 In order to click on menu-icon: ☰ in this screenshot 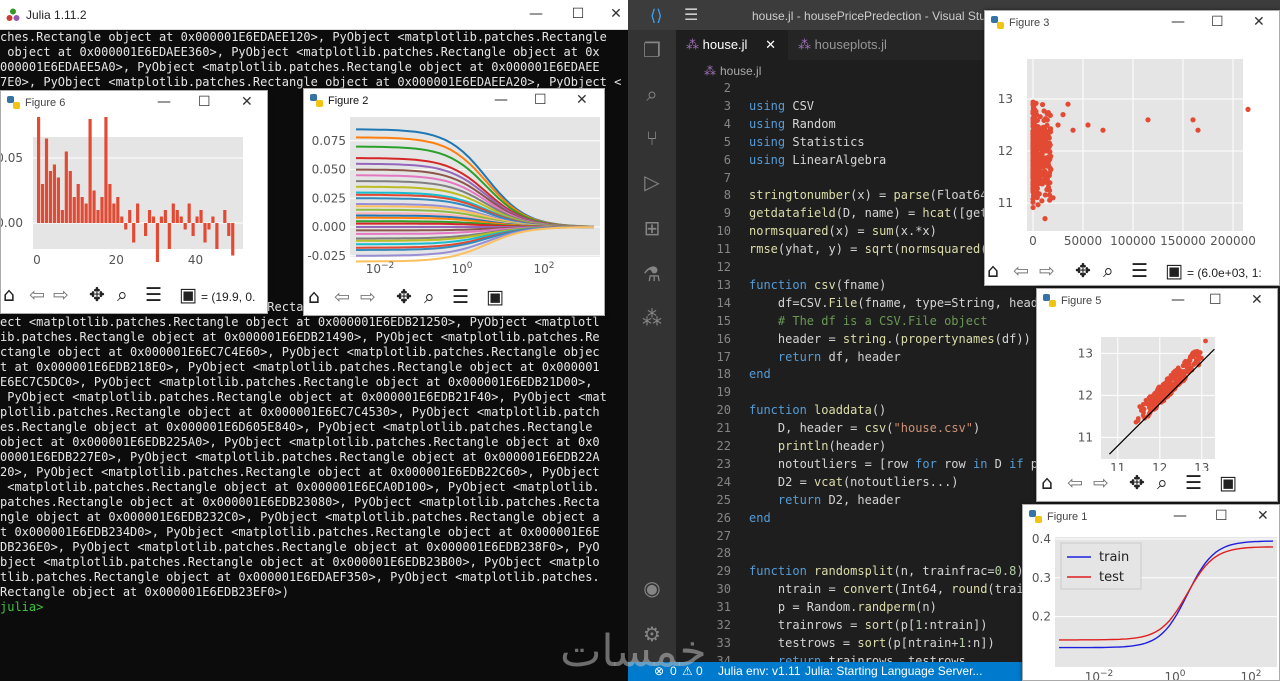, I will do `click(691, 14)`.